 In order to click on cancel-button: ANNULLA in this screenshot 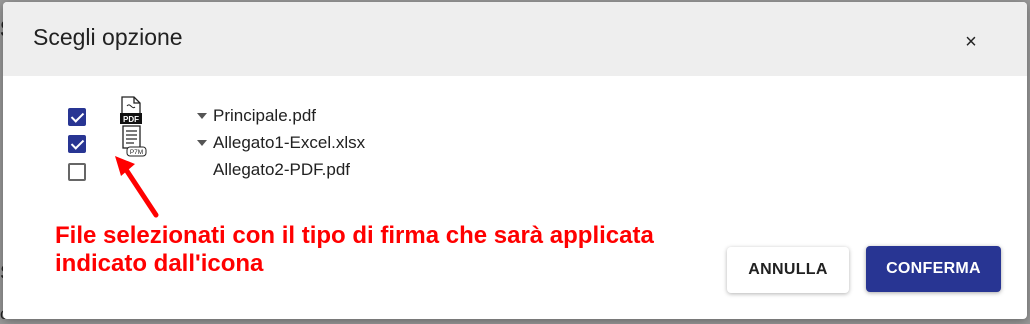, I will do `click(788, 270)`.